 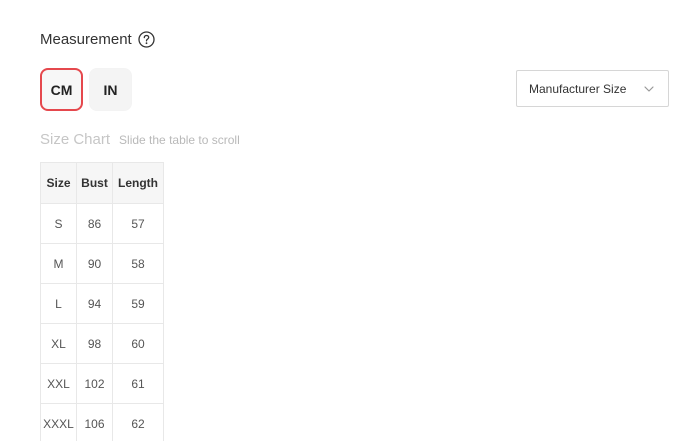 I want to click on bust-cell: 98, so click(x=94, y=343).